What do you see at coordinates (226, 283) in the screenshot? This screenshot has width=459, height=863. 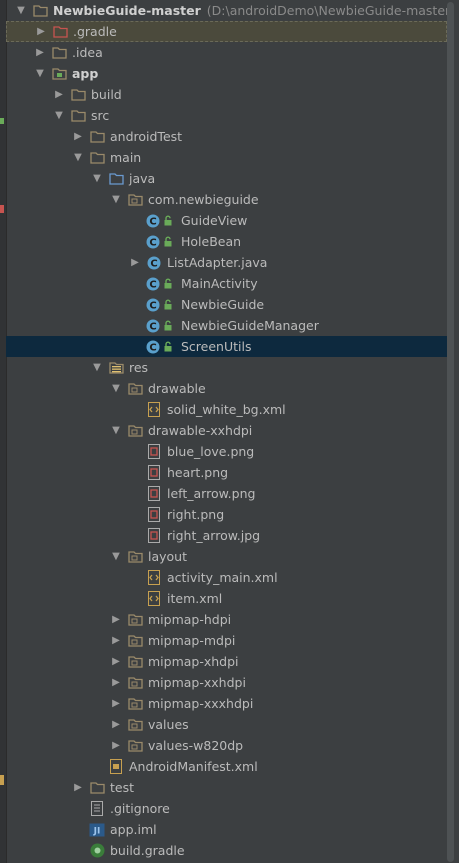 I see `tree-row: C MainActivity` at bounding box center [226, 283].